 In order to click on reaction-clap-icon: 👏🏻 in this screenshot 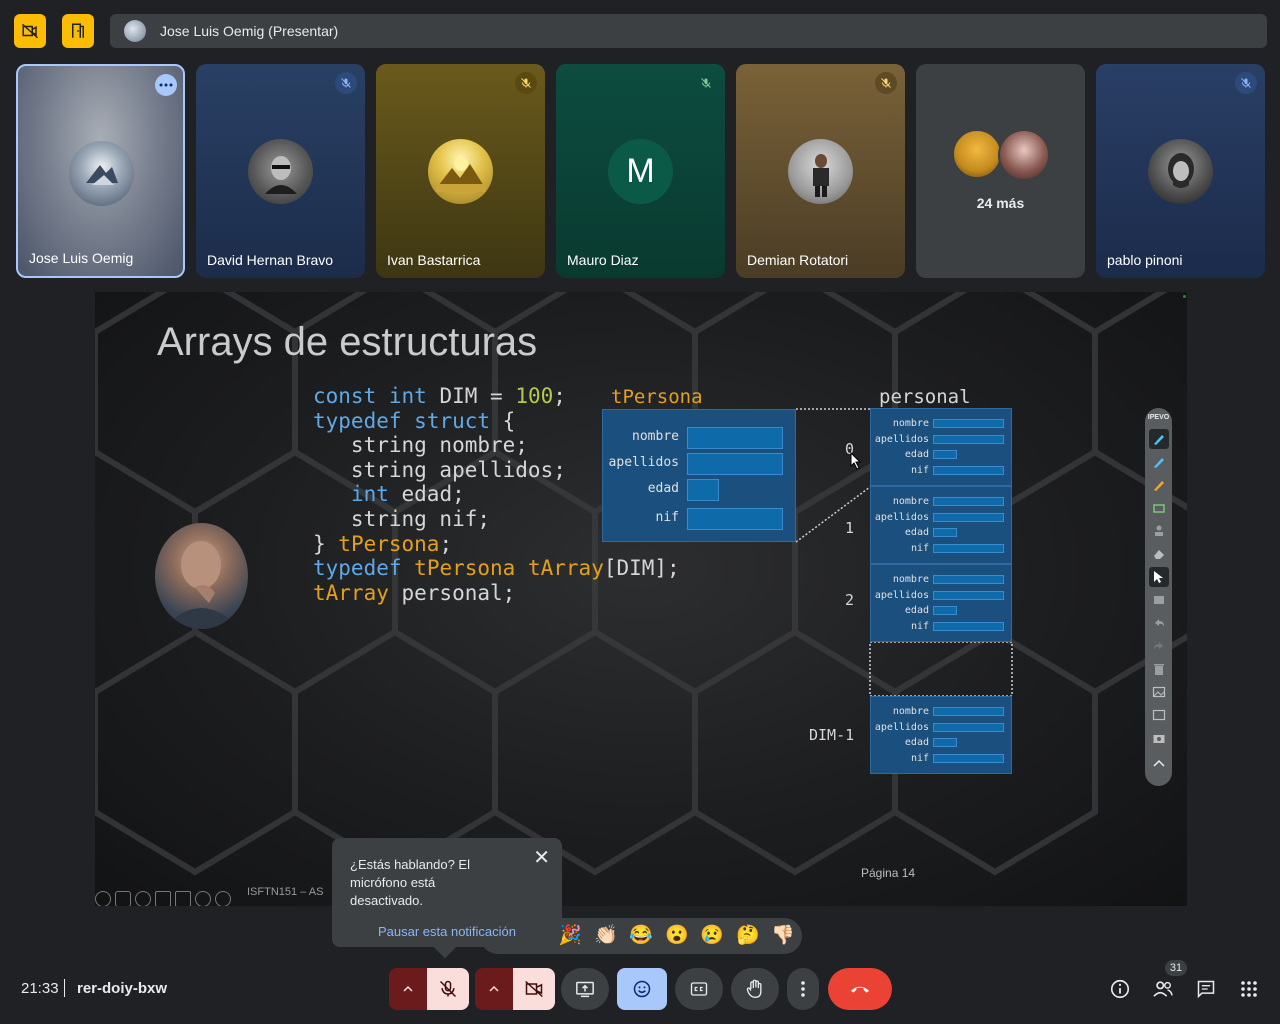, I will do `click(606, 936)`.